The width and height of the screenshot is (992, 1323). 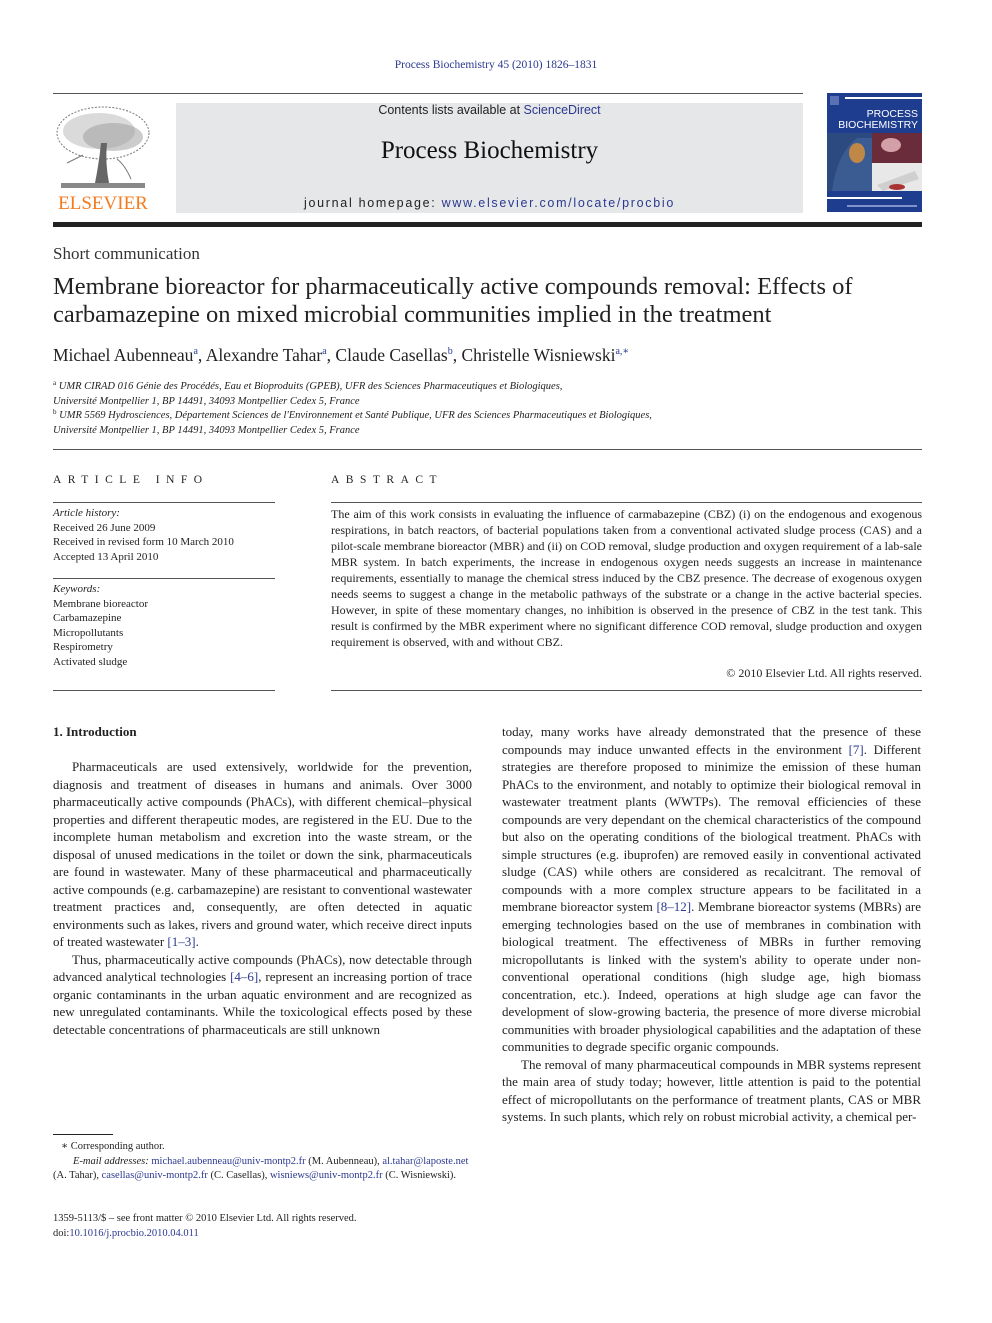 I want to click on homepage-link: www.elsevier.com/locate/procbio, so click(x=558, y=203).